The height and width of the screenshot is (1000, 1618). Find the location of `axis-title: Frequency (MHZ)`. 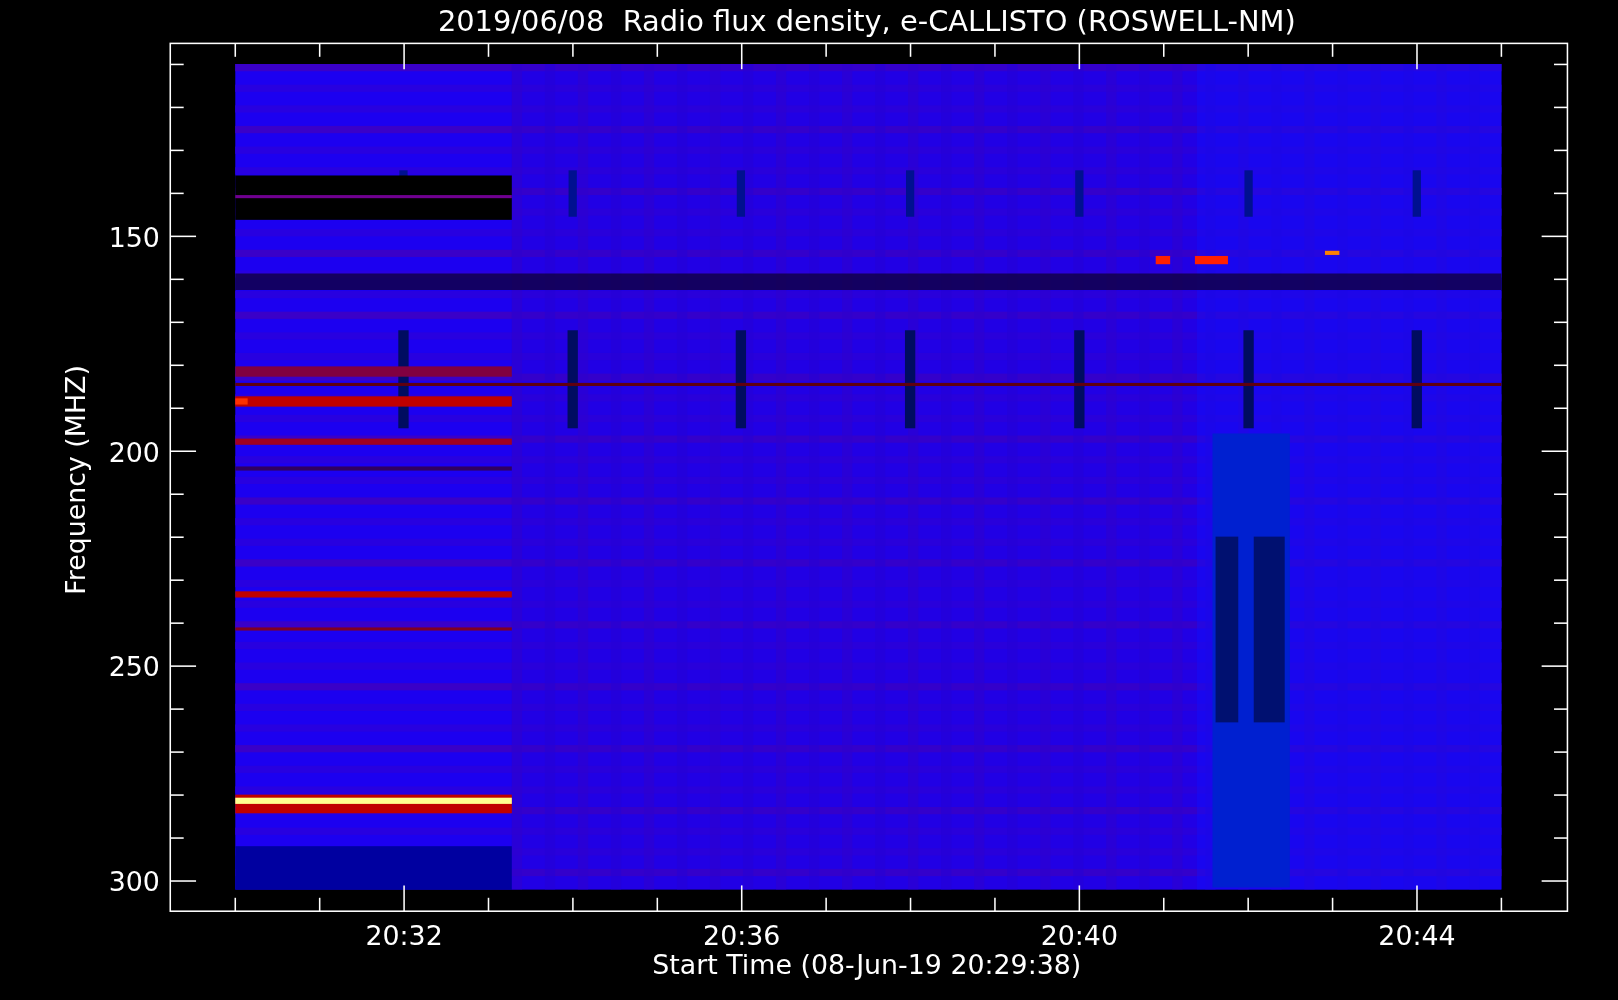

axis-title: Frequency (MHZ) is located at coordinates (75, 480).